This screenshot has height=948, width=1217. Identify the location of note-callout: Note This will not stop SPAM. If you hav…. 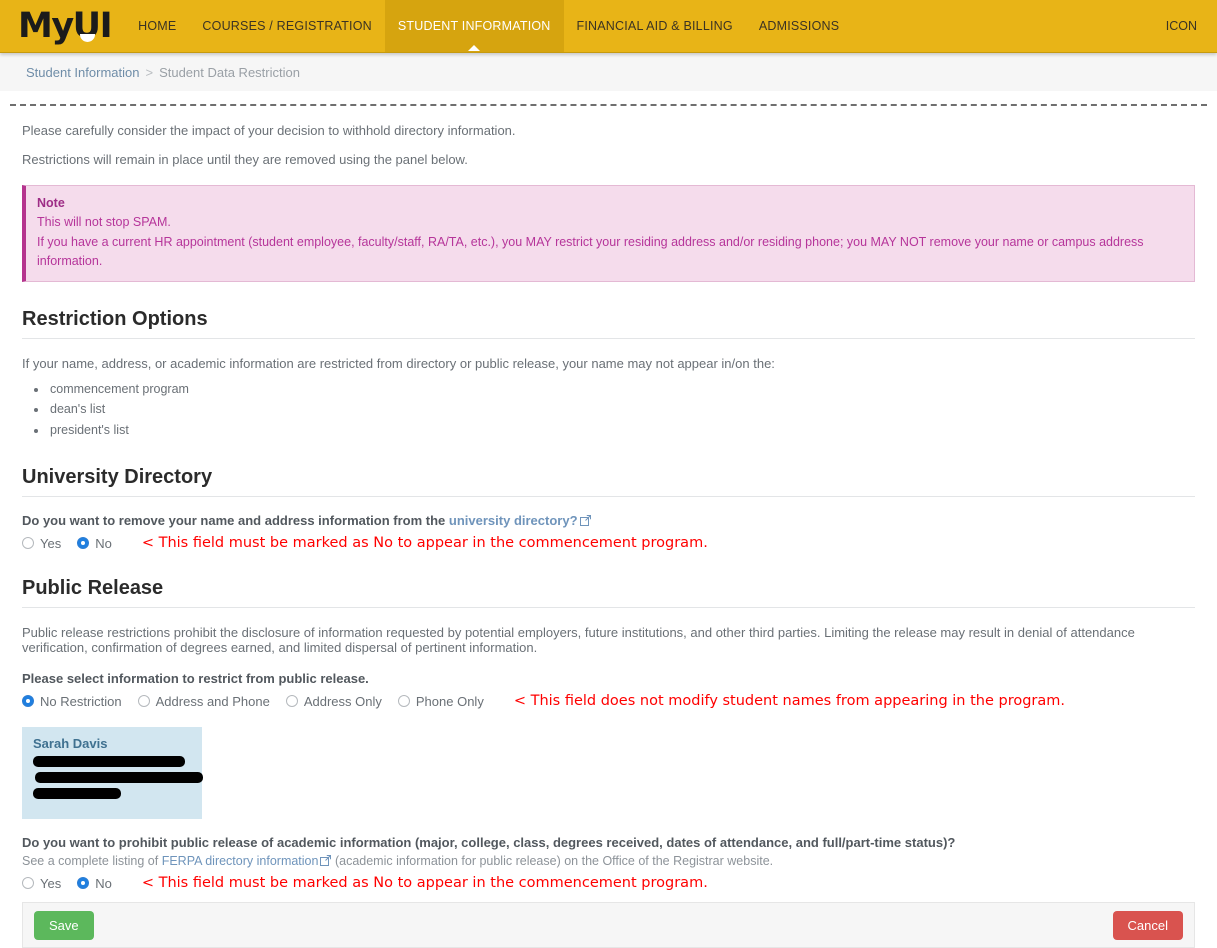
(608, 233).